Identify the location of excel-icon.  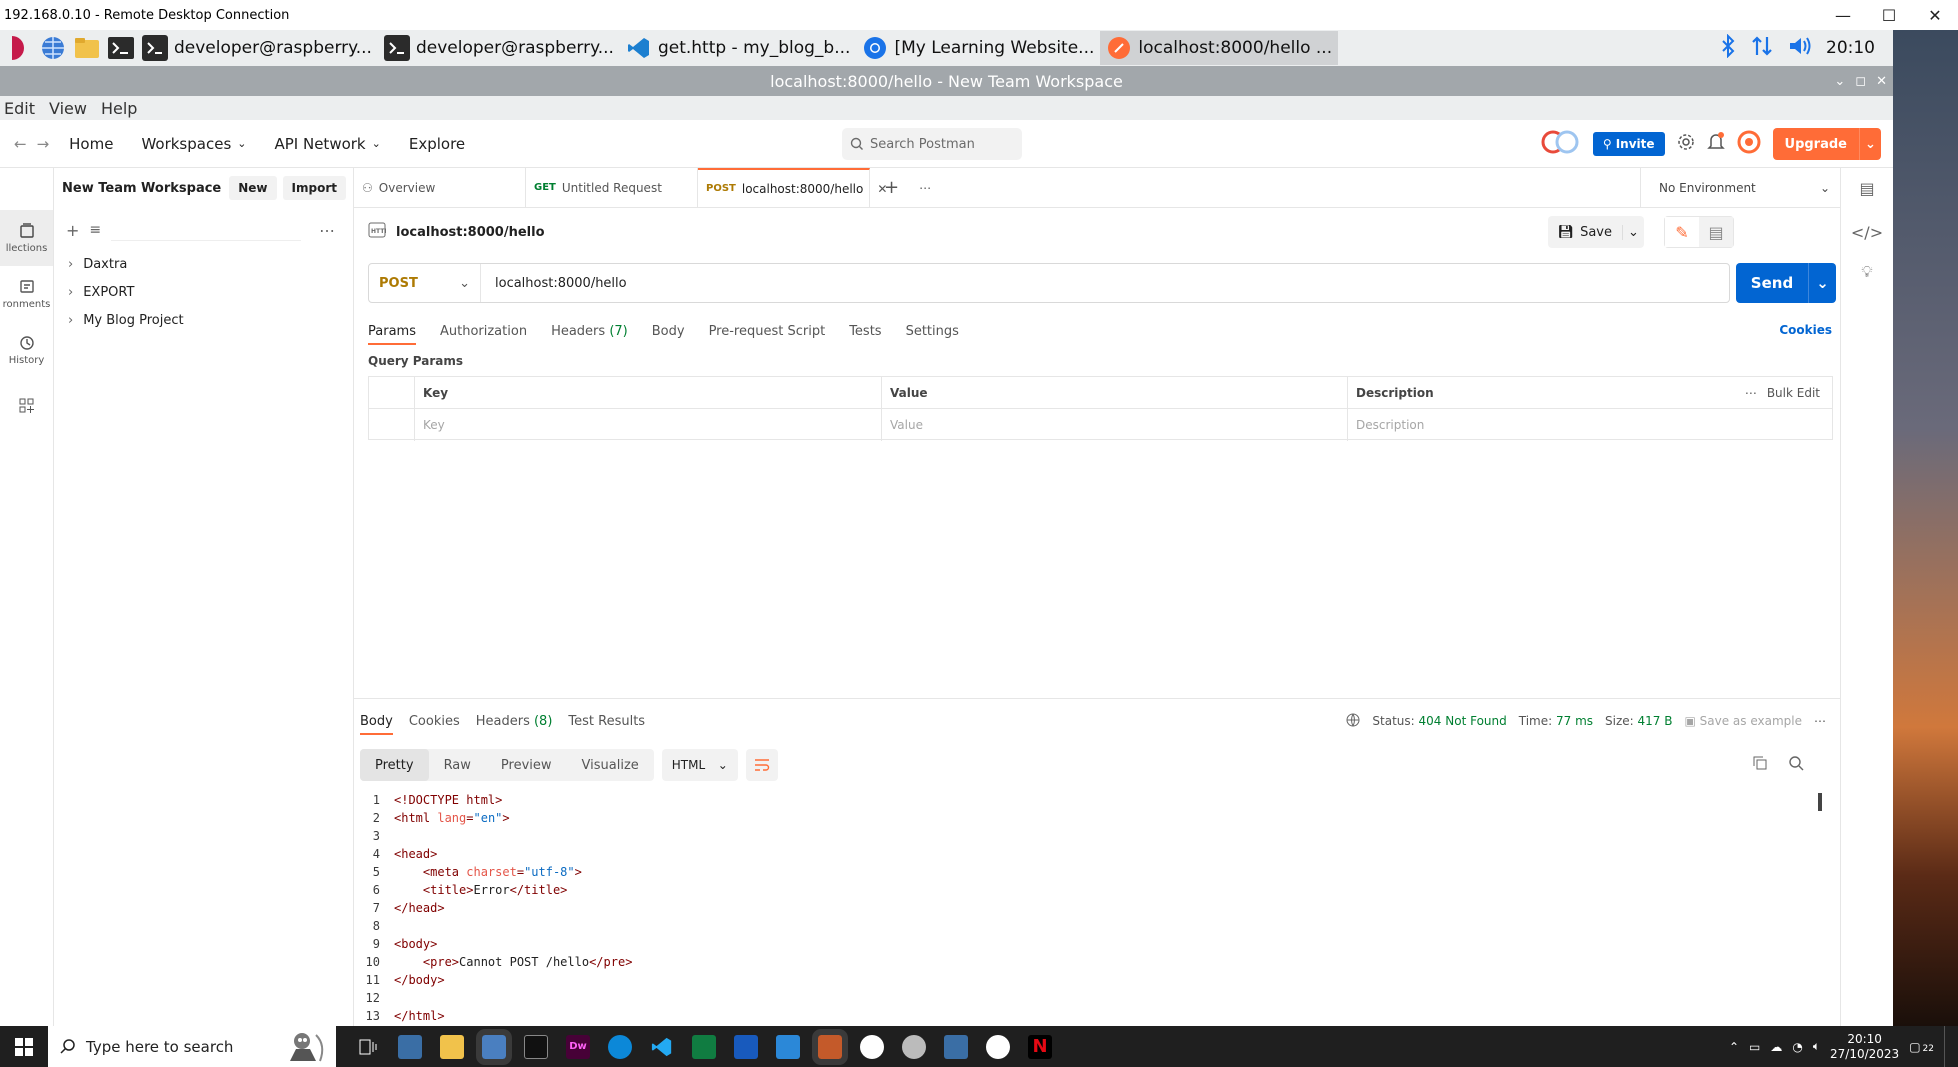
(704, 1046).